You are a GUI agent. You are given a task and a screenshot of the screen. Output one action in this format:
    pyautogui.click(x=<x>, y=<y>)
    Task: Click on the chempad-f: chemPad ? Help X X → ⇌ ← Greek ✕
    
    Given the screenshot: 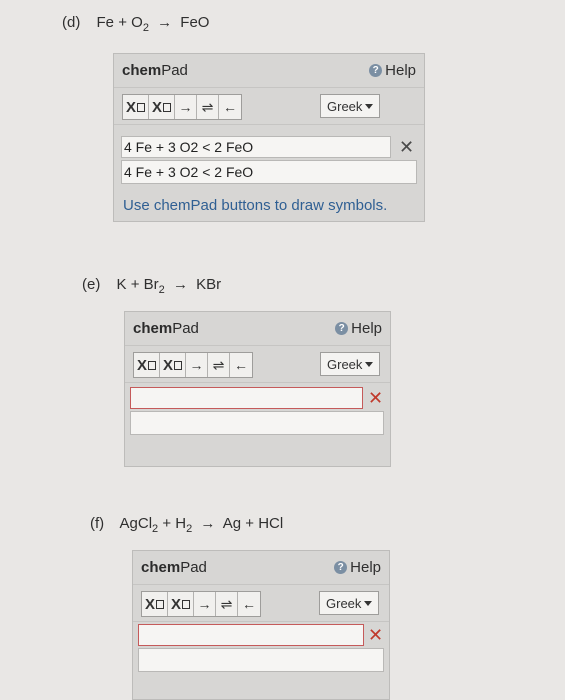 What is the action you would take?
    pyautogui.click(x=261, y=625)
    